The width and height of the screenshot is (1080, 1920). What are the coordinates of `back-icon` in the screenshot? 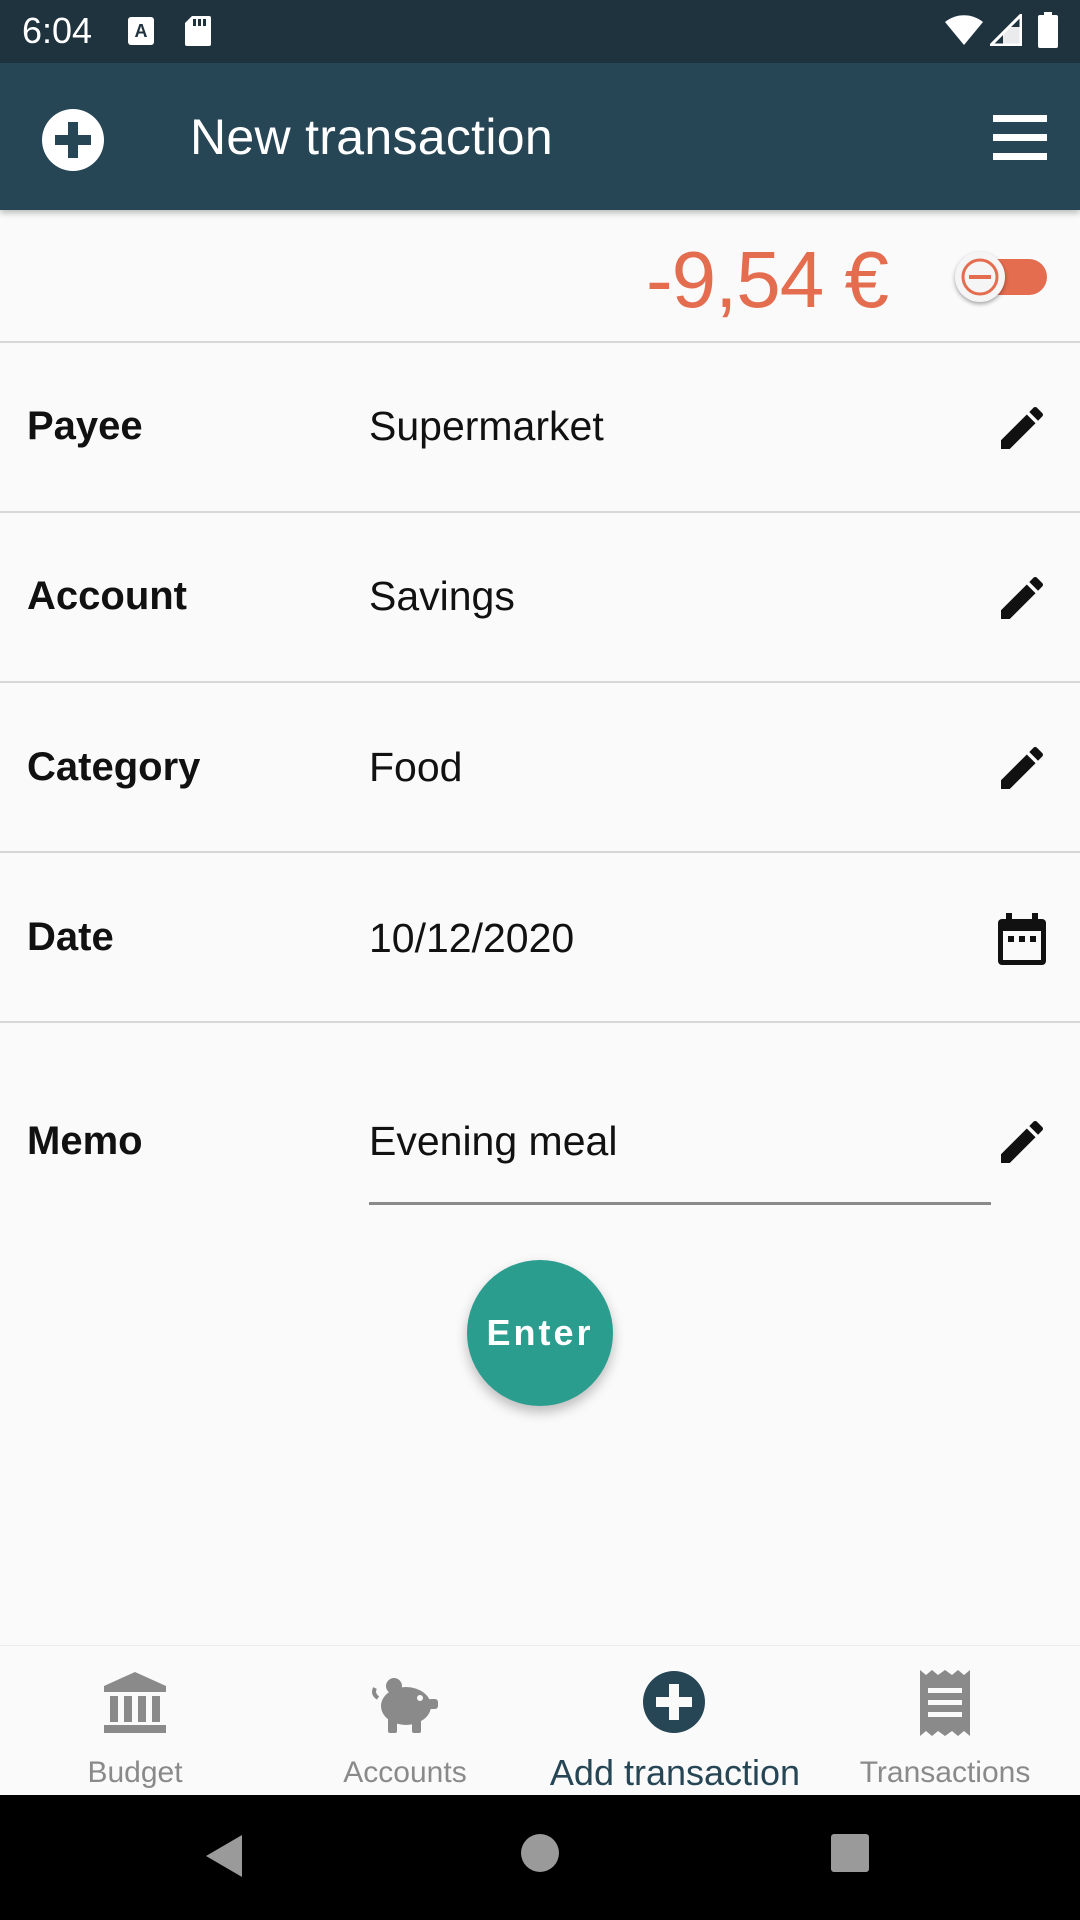 It's located at (224, 1856).